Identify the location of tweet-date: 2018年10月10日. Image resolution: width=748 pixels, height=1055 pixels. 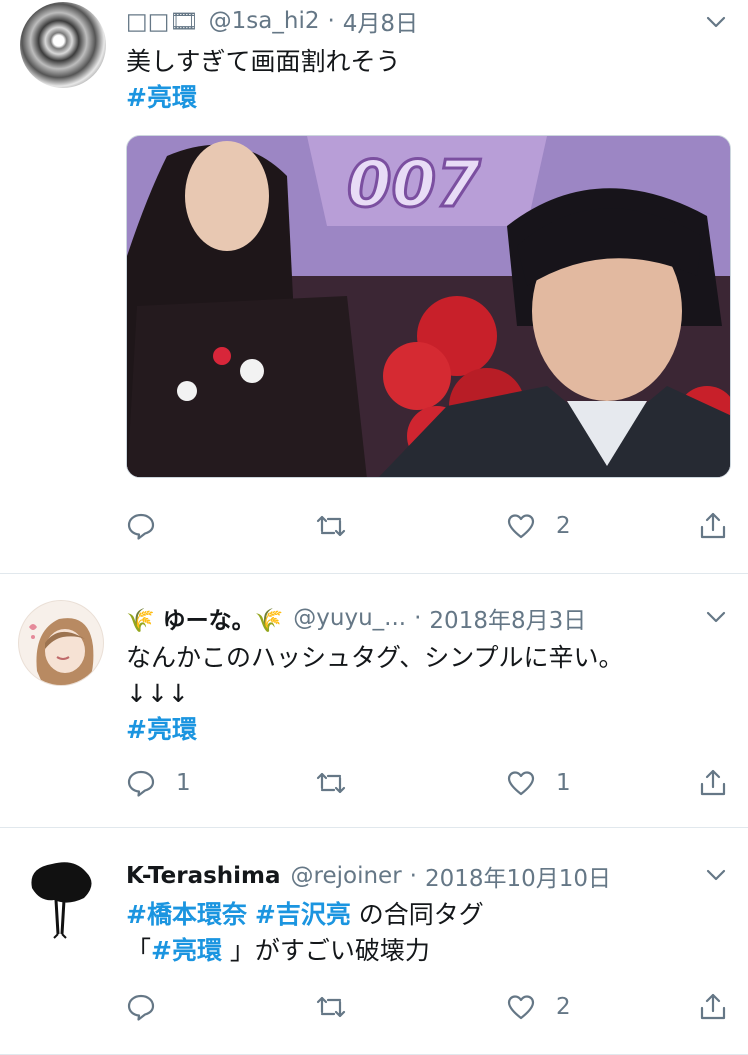
(518, 876).